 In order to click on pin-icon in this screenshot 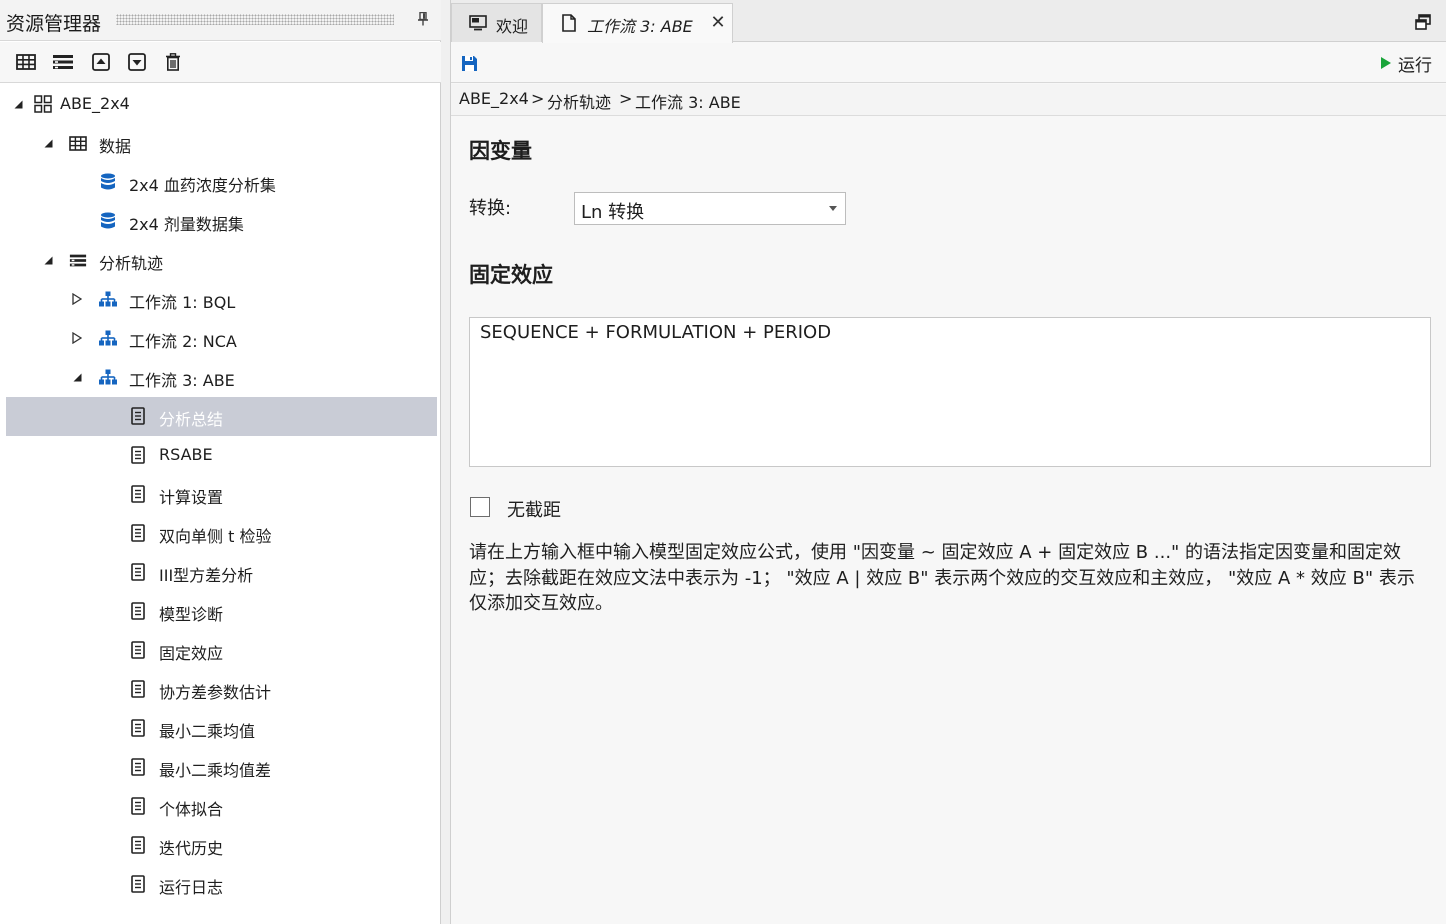, I will do `click(423, 19)`.